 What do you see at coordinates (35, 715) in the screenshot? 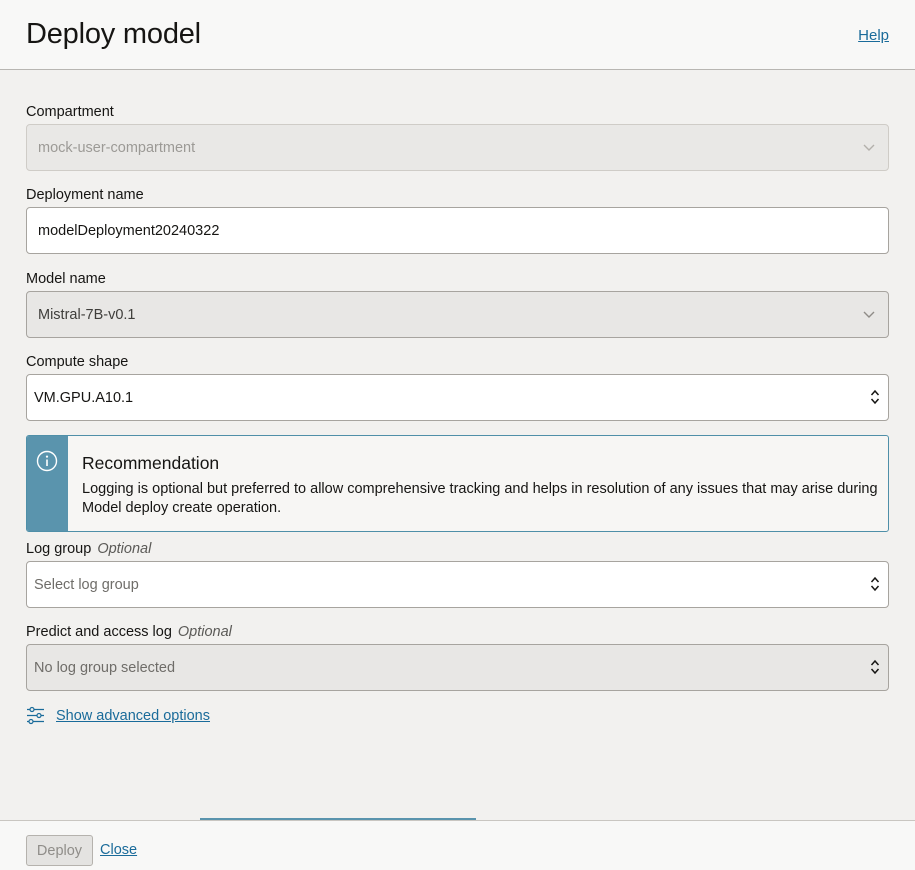
I see `sliders-icon` at bounding box center [35, 715].